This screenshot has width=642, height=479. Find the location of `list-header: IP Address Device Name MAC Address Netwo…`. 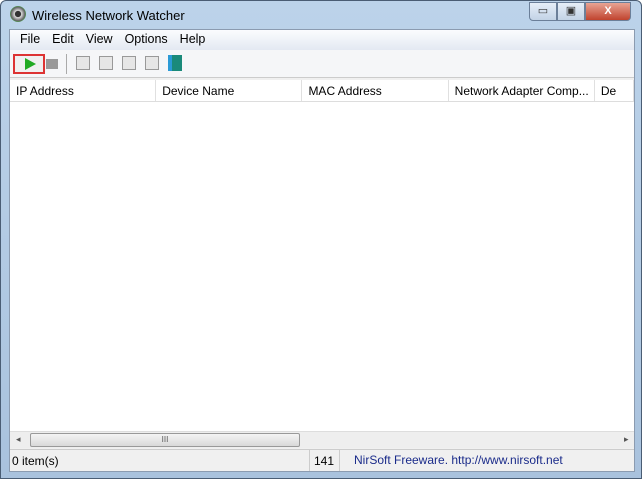

list-header: IP Address Device Name MAC Address Netwo… is located at coordinates (322, 91).